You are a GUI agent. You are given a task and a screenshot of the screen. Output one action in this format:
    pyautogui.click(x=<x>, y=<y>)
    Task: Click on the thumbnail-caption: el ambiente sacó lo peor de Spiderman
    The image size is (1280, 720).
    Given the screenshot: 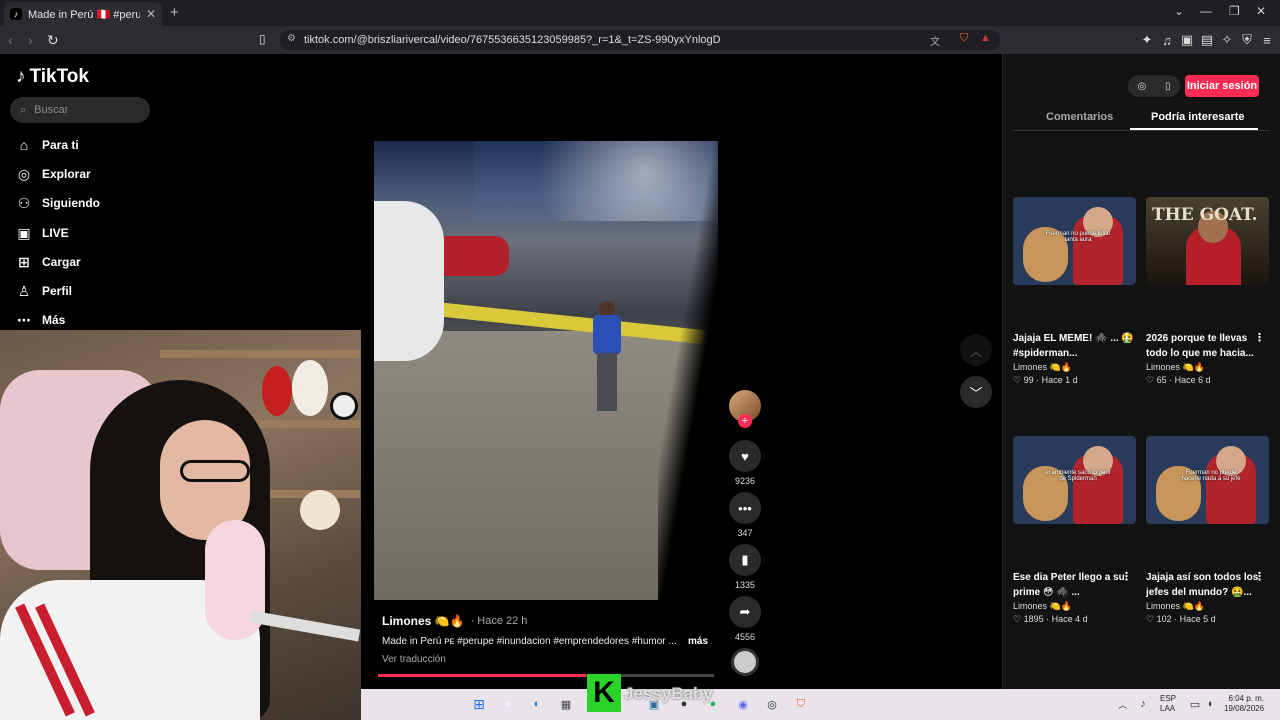 What is the action you would take?
    pyautogui.click(x=1078, y=476)
    